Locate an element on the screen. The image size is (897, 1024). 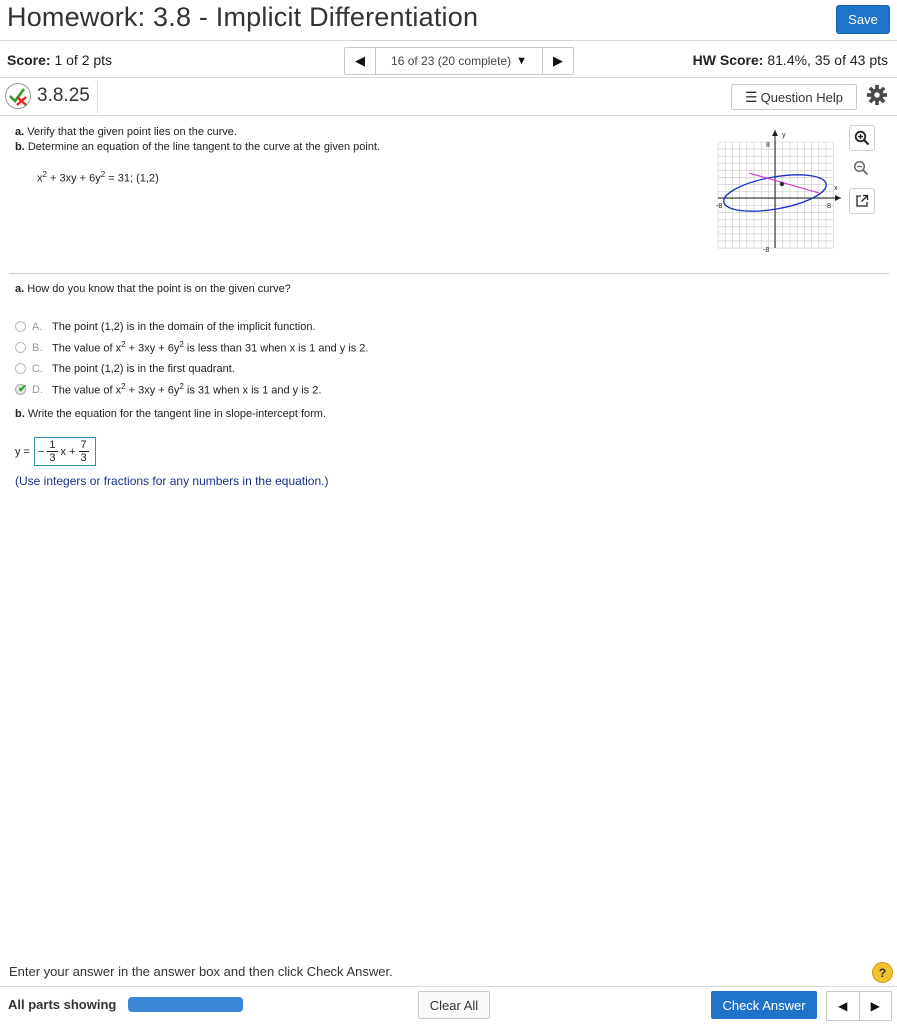
score: Score: 1 of 2 pts is located at coordinates (59, 60).